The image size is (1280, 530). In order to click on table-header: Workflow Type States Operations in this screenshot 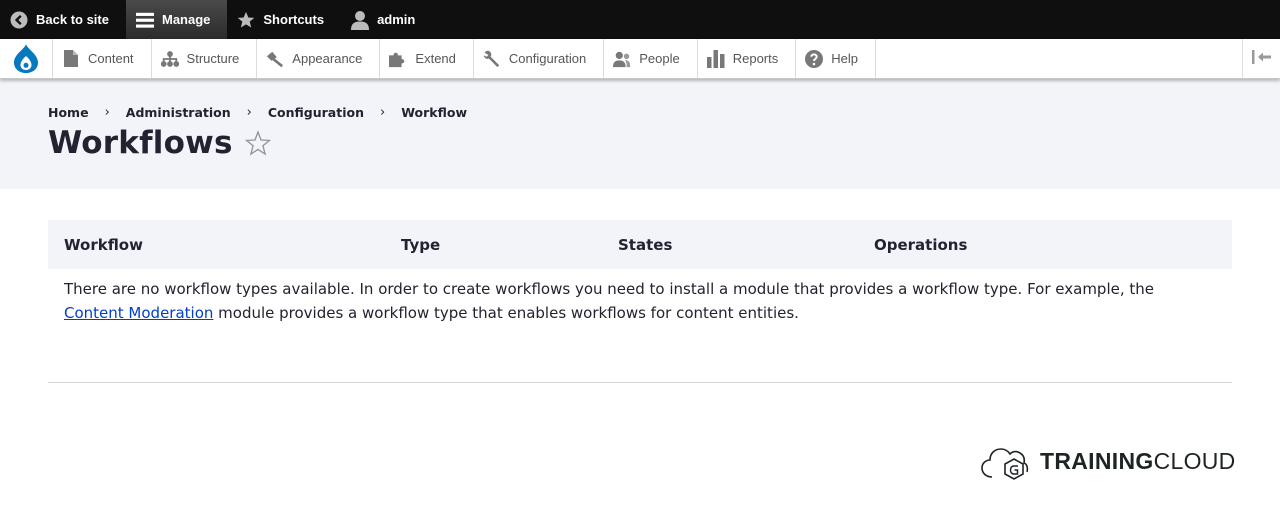, I will do `click(640, 244)`.